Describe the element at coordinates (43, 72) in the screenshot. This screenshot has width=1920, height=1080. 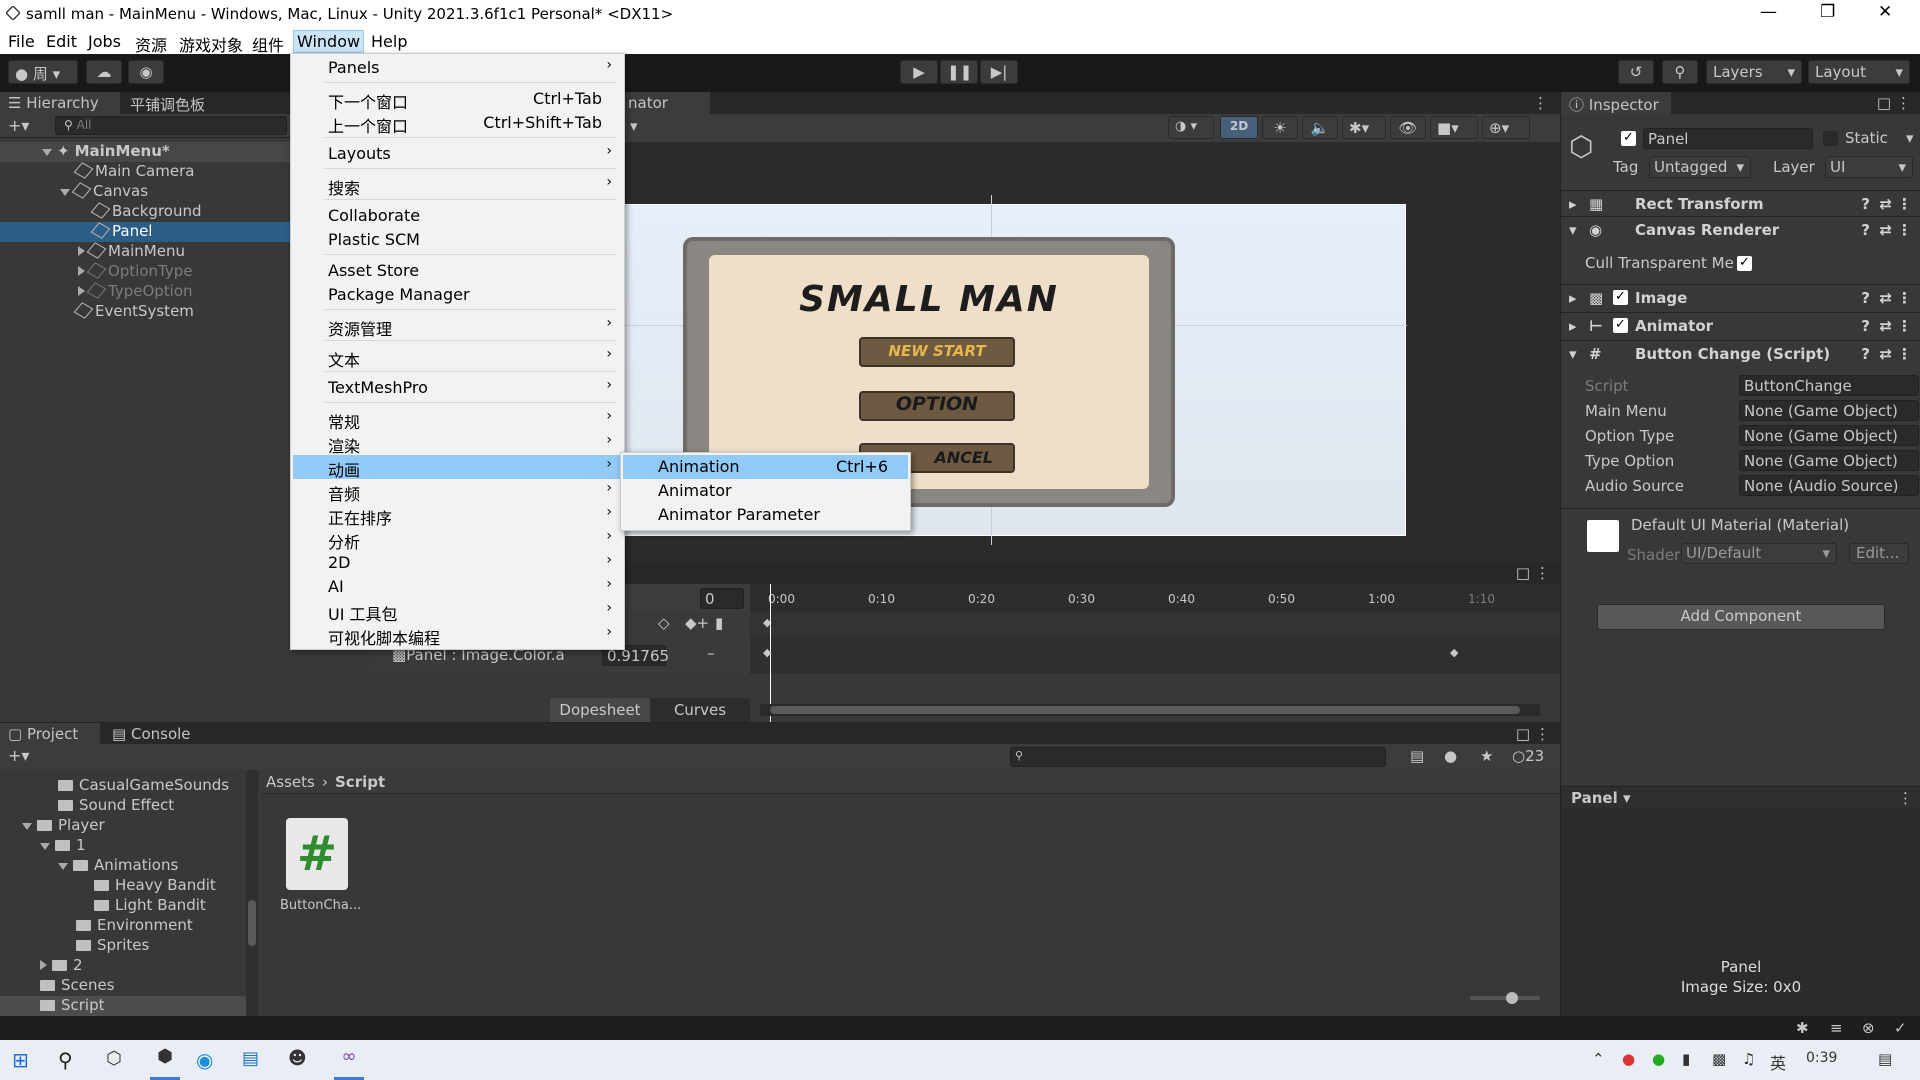
I see `account-button: ● 周 ▾` at that location.